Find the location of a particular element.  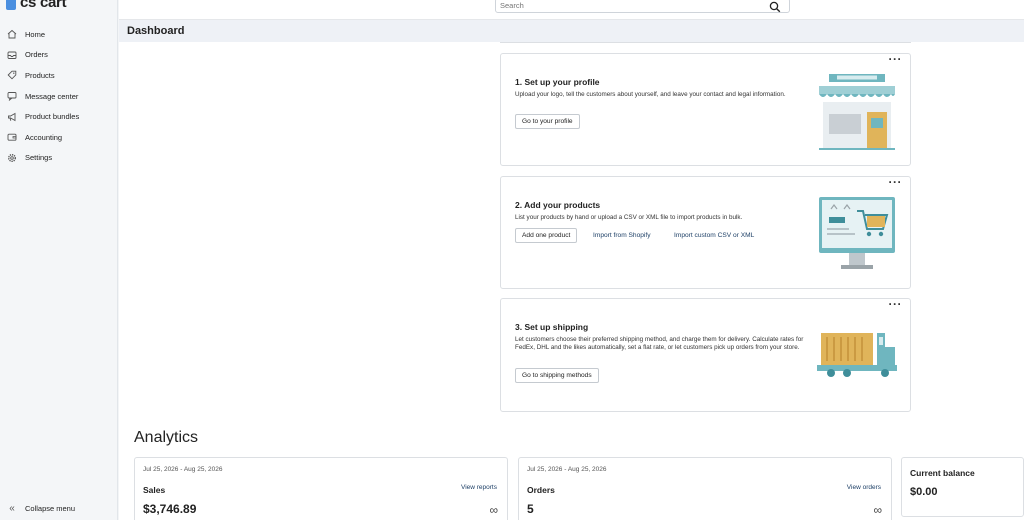

import-shopify-link: Import from Shopify is located at coordinates (622, 235).